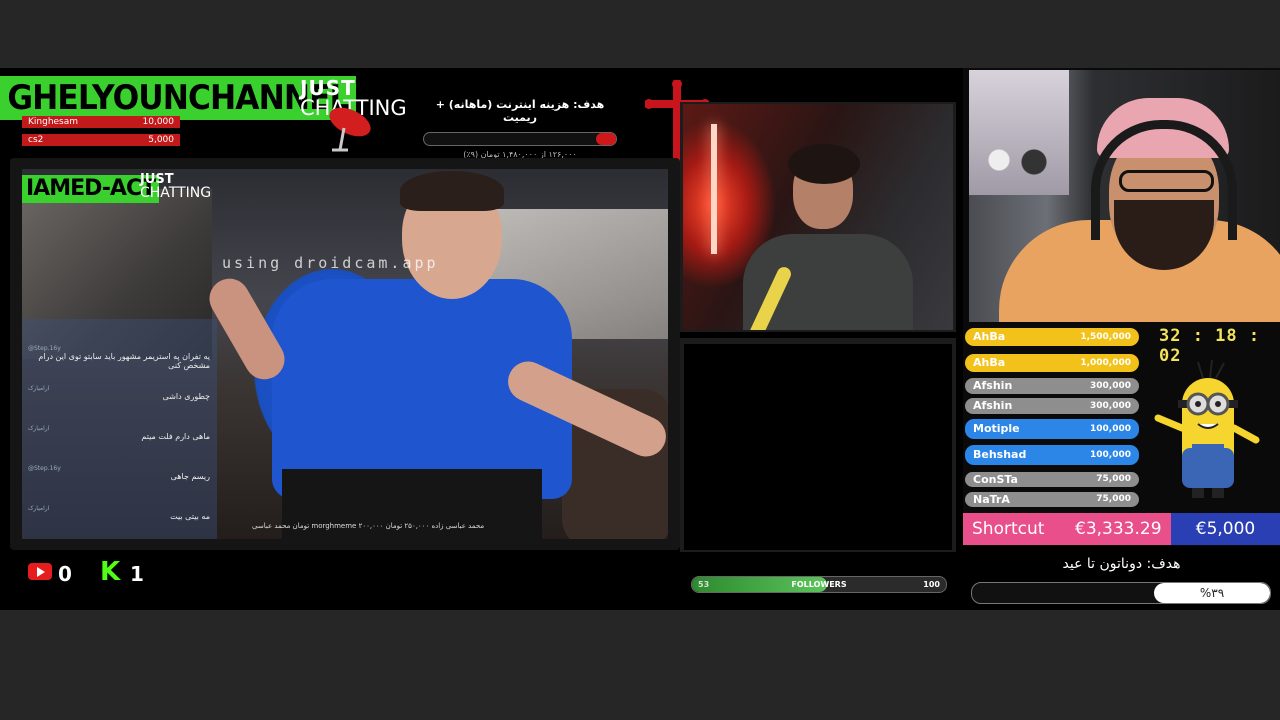 This screenshot has height=720, width=1280. I want to click on category-line1: JUST, so click(328, 88).